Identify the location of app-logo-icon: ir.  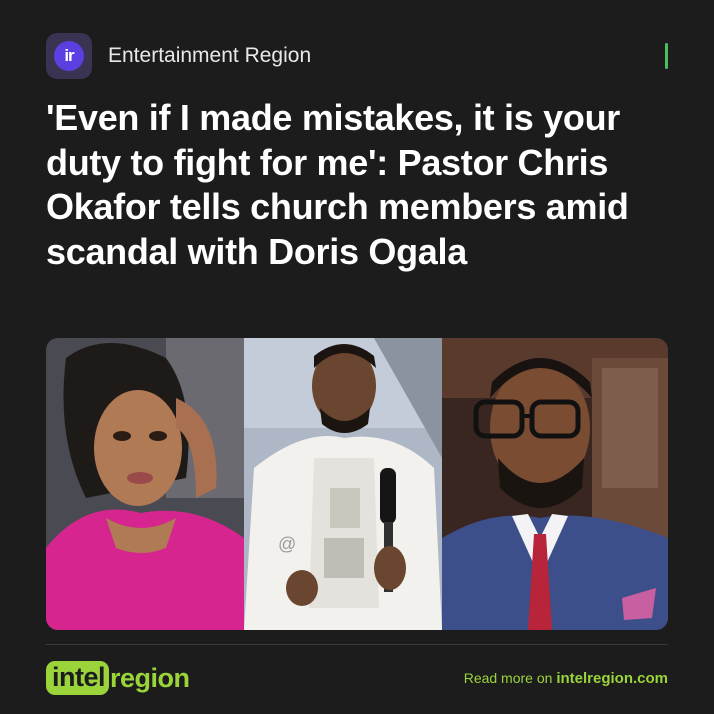
(69, 56).